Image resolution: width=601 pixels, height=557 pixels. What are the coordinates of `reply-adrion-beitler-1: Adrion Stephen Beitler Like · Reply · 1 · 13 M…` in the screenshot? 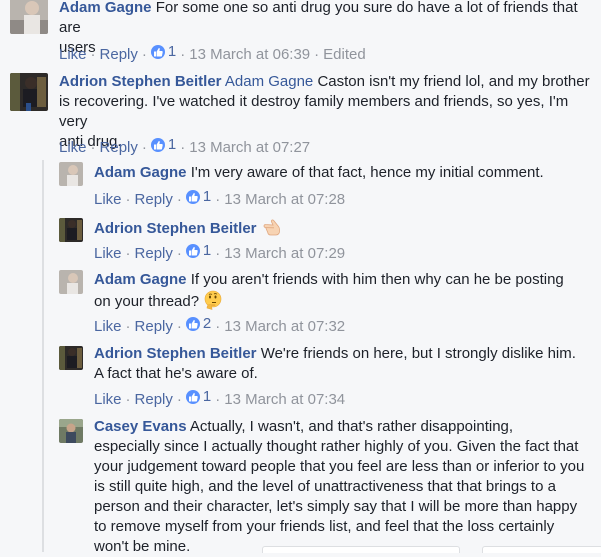 It's located at (328, 241).